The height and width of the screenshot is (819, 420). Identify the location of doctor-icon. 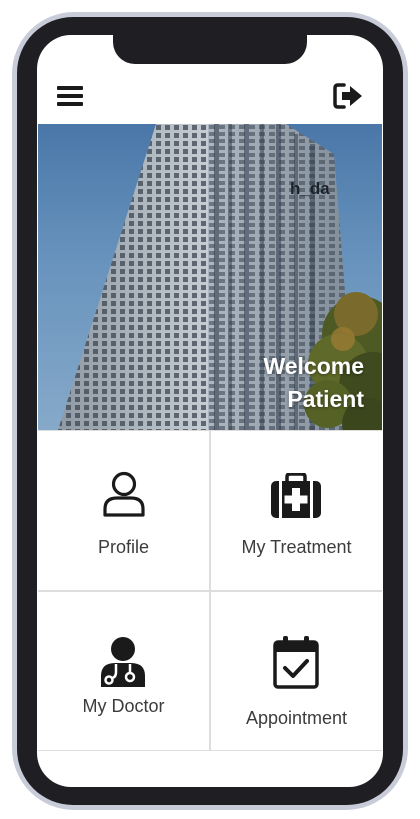
(123, 662).